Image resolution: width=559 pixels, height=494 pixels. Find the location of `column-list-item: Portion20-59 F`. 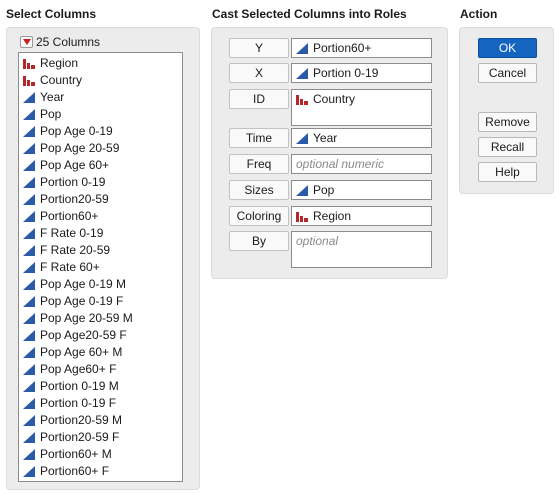

column-list-item: Portion20-59 F is located at coordinates (100, 437).